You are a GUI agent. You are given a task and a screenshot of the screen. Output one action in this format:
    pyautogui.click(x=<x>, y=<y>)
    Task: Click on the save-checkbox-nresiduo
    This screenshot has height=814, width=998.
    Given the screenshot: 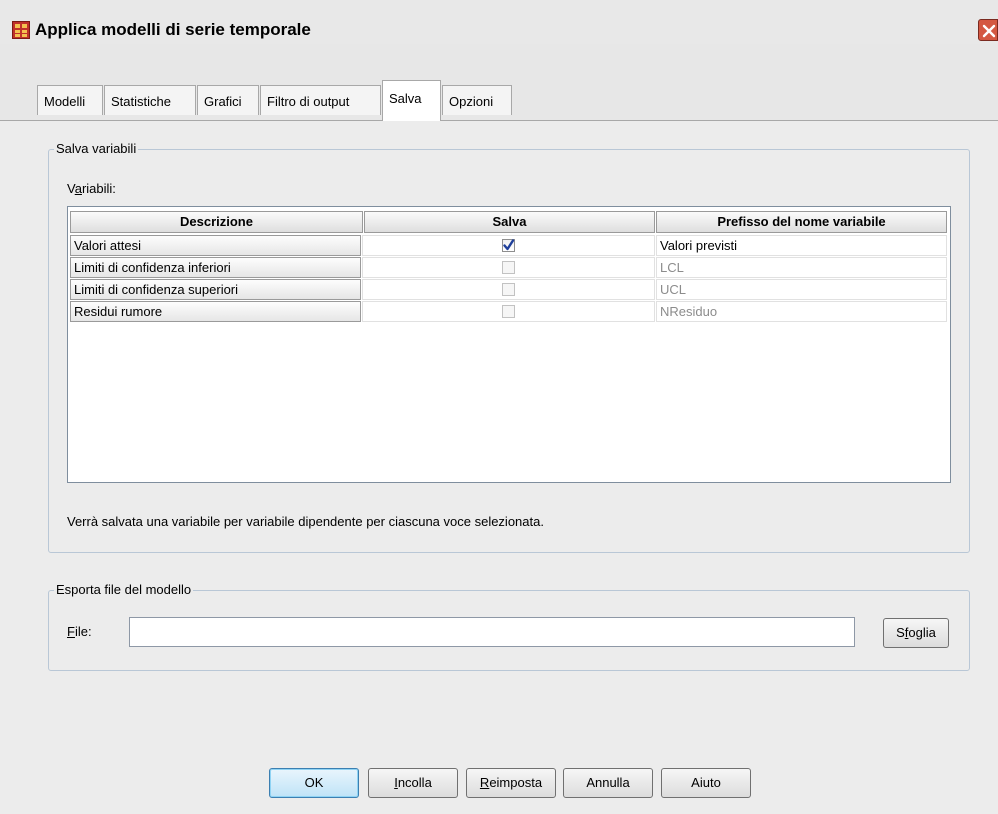 What is the action you would take?
    pyautogui.click(x=508, y=311)
    